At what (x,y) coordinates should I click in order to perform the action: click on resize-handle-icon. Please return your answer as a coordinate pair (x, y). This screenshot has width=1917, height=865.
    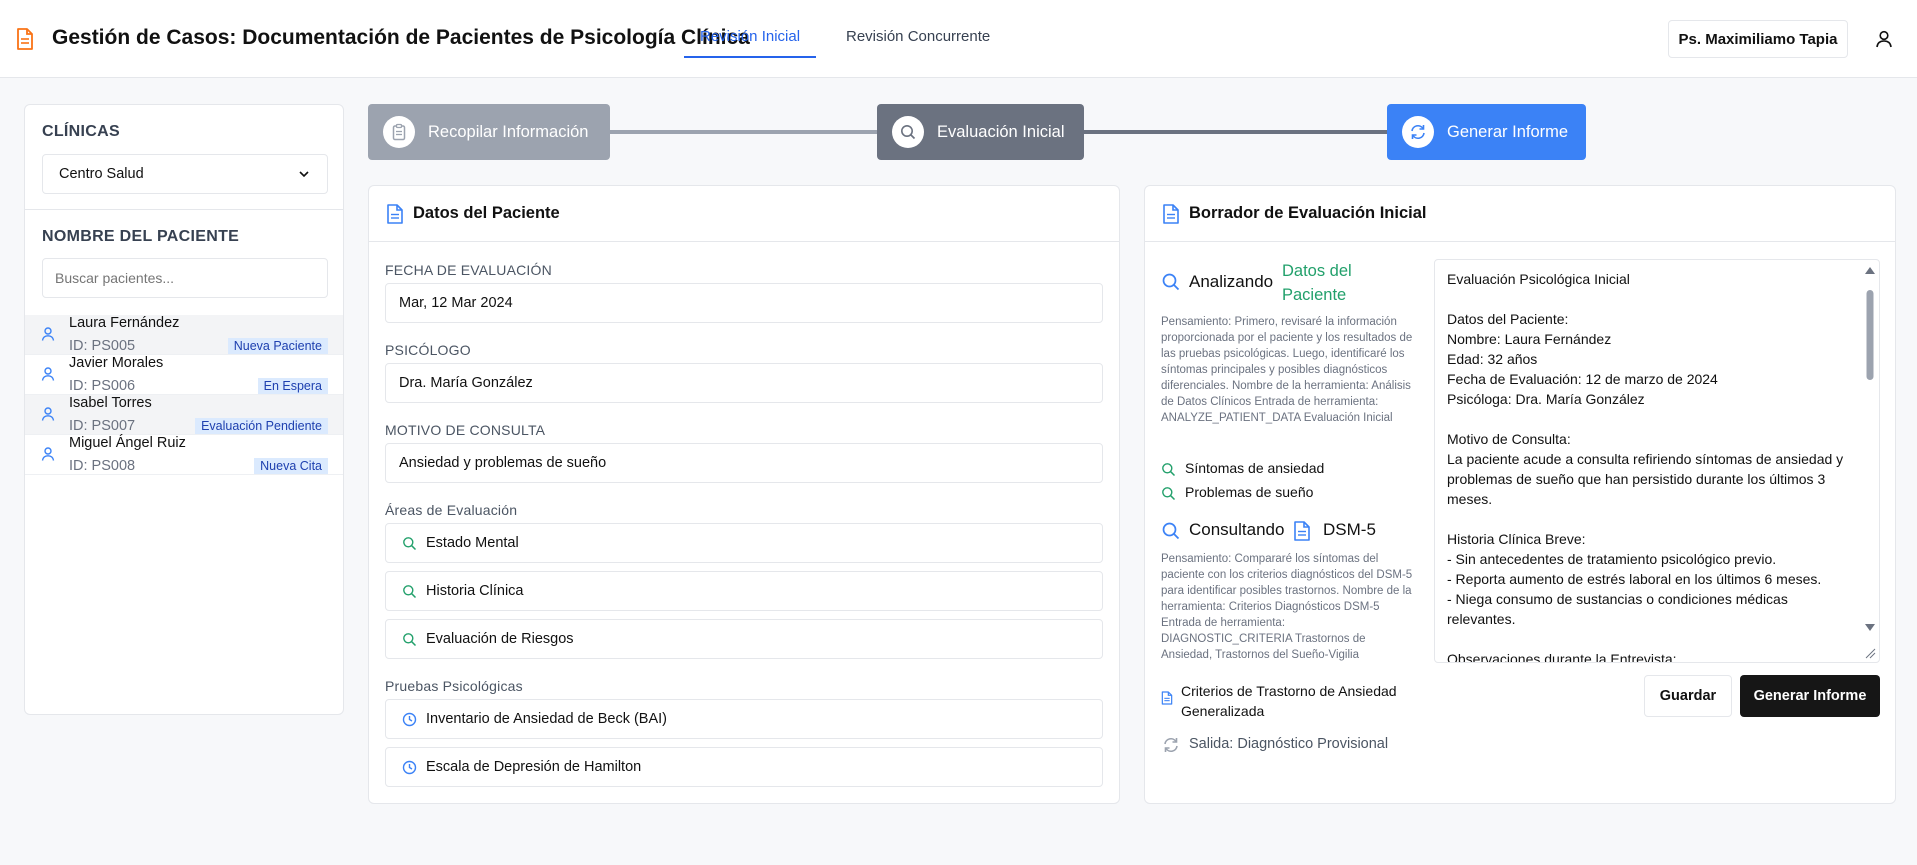
    Looking at the image, I should click on (1870, 653).